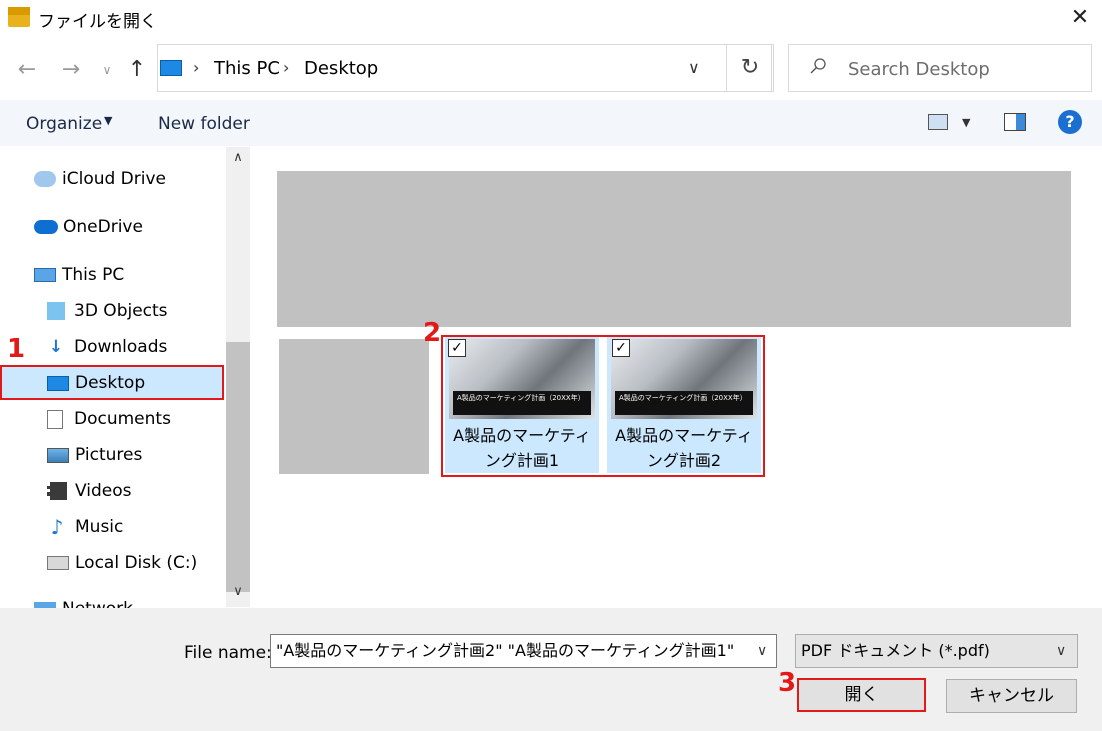  Describe the element at coordinates (56, 347) in the screenshot. I see `download-arrow-icon: ↓` at that location.